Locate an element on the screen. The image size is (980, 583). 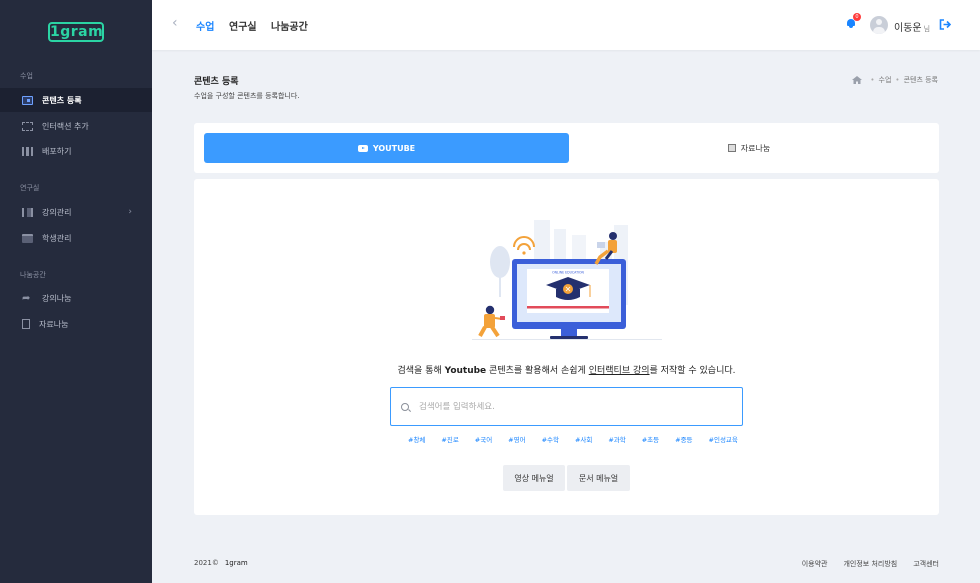
course-icon is located at coordinates (27, 212).